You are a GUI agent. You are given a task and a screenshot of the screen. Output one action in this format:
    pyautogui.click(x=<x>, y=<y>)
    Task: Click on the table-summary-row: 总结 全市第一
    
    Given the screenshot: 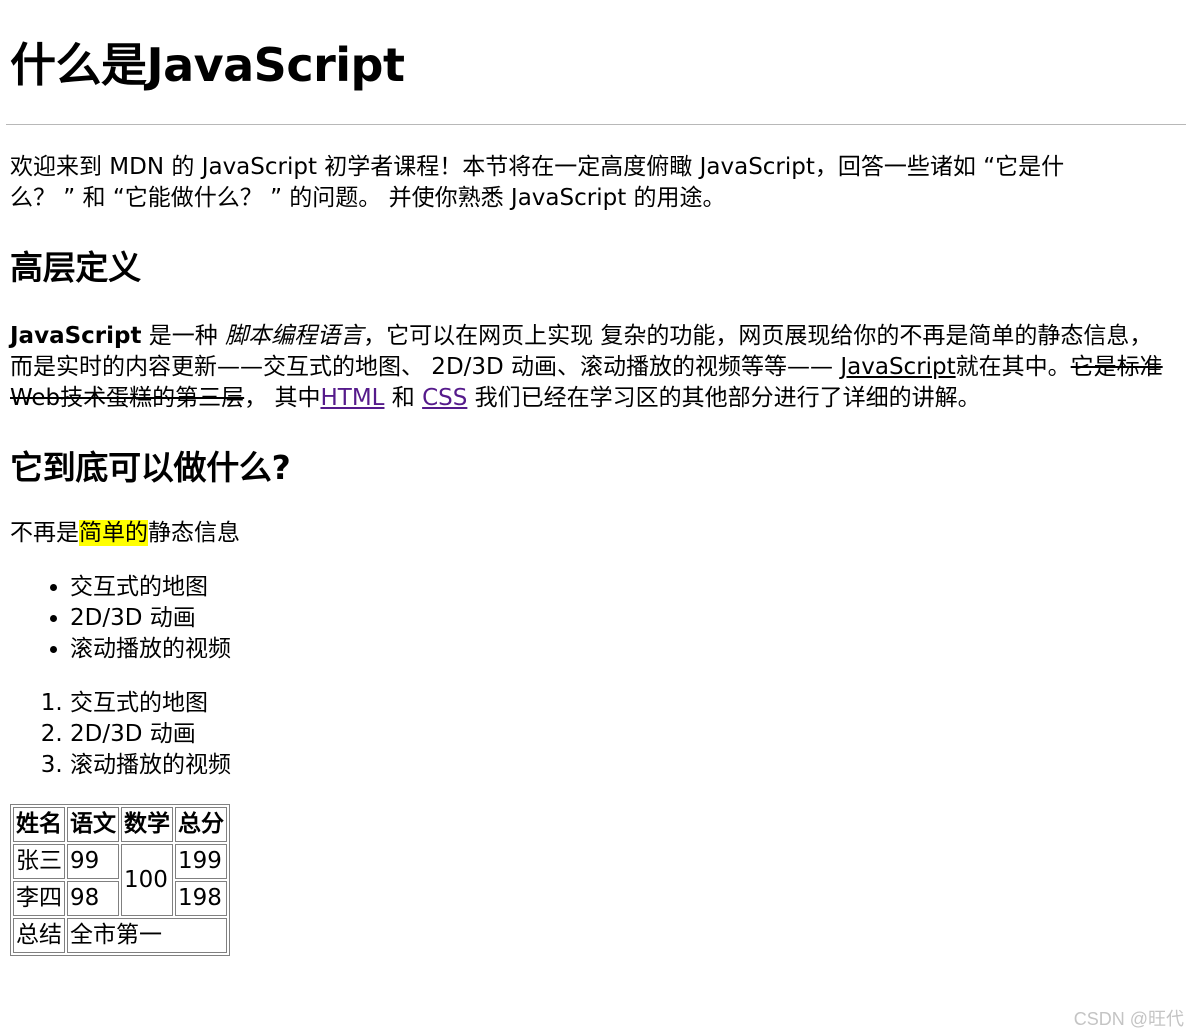 What is the action you would take?
    pyautogui.click(x=120, y=935)
    